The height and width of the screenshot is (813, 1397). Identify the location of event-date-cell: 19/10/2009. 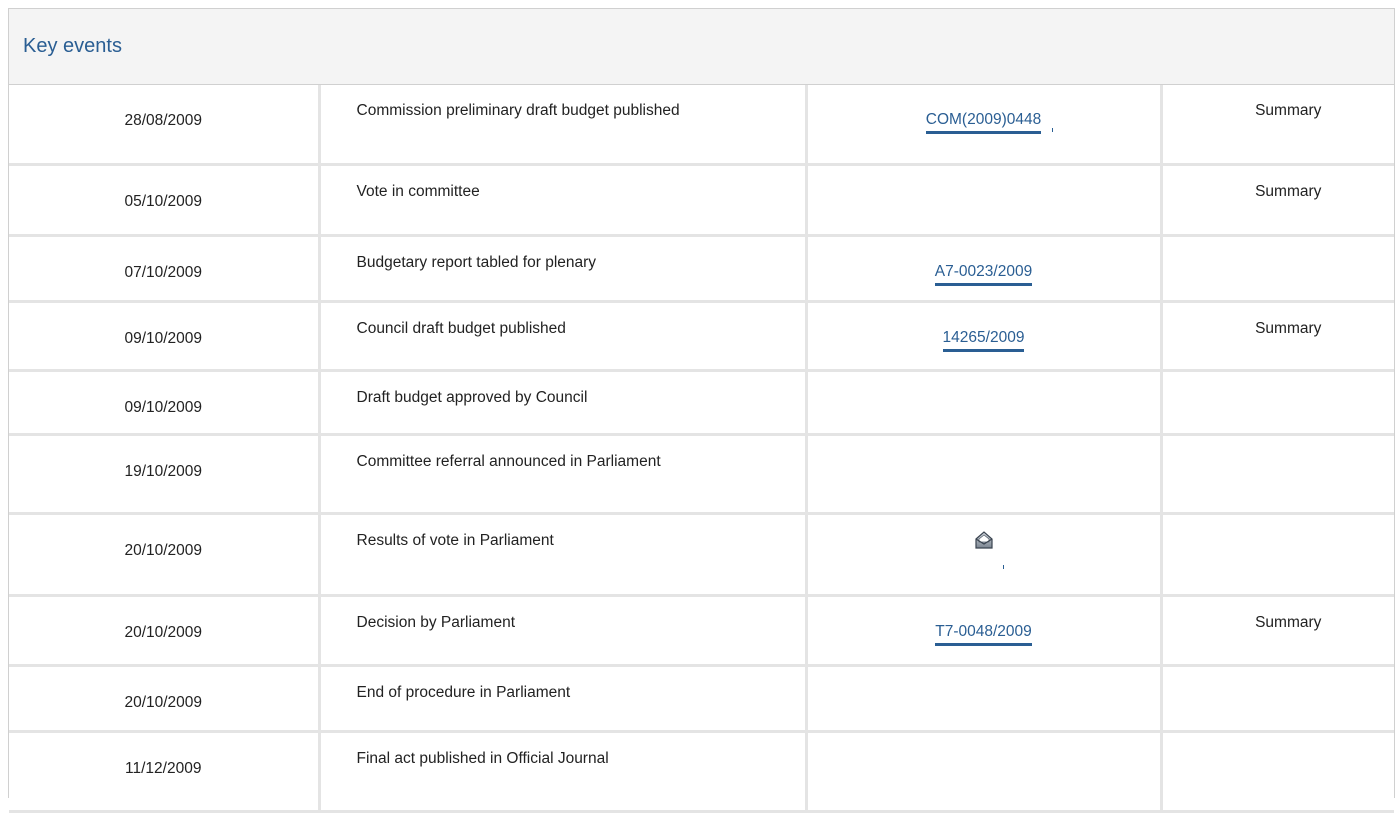
(165, 474).